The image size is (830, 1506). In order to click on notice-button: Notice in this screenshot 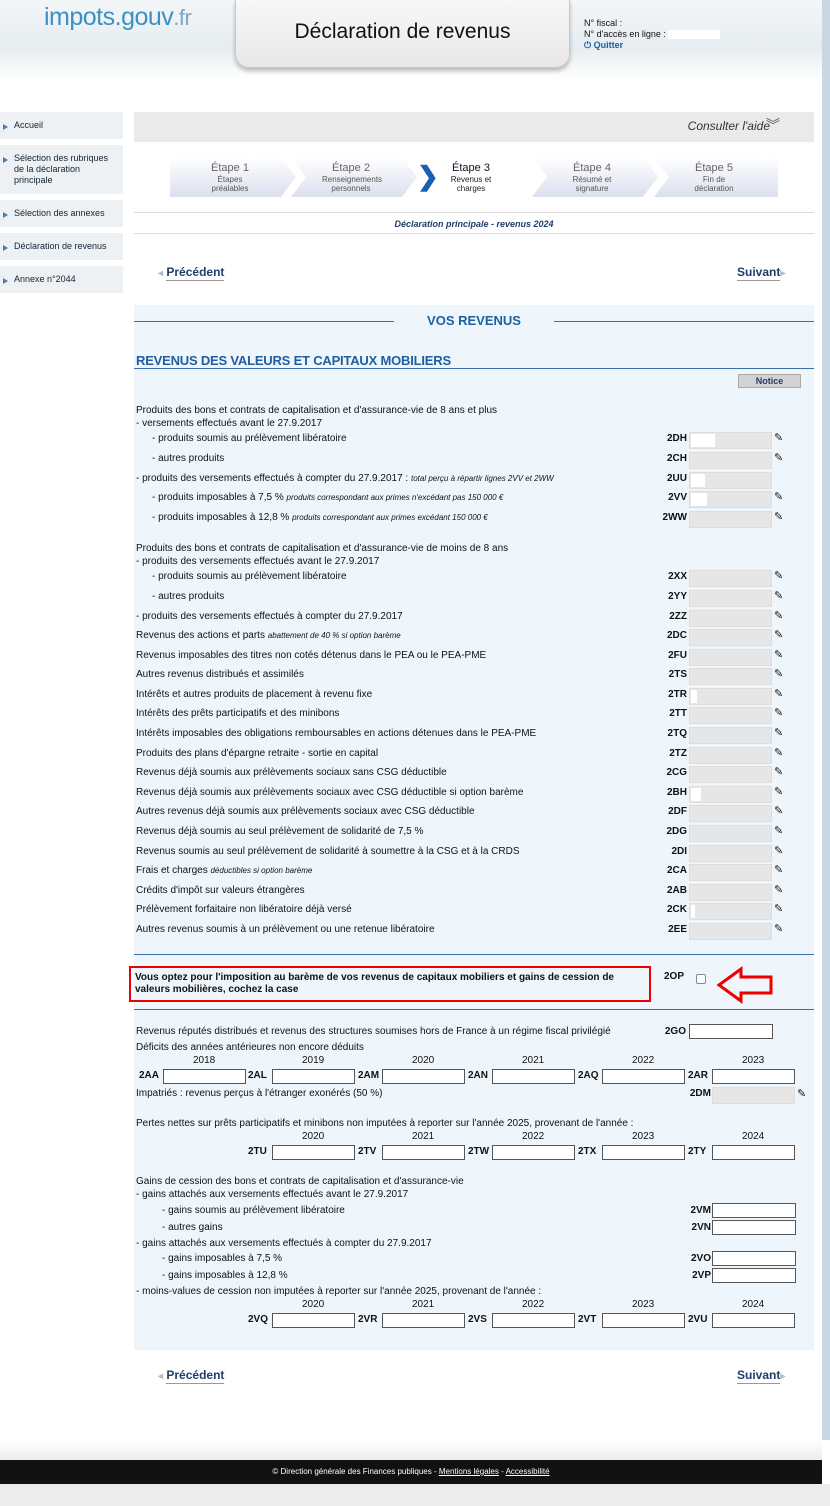, I will do `click(769, 381)`.